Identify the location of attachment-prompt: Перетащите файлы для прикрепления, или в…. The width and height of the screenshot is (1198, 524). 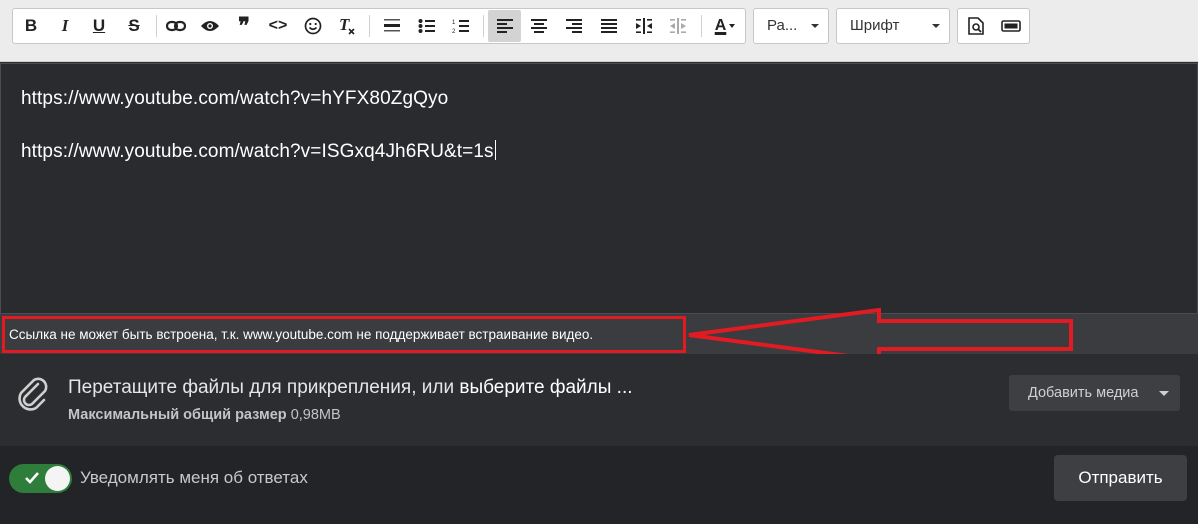
(350, 388).